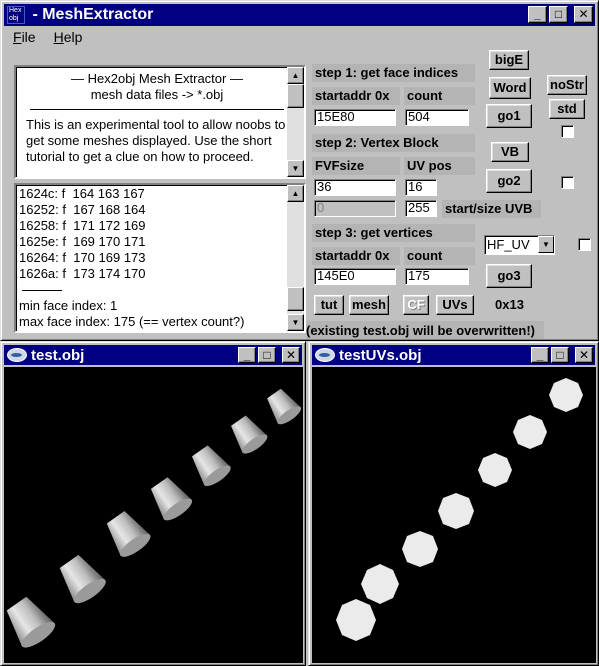 This screenshot has height=666, width=599. I want to click on info-header-line1: — Hex2obj Mesh Extractor —, so click(157, 78).